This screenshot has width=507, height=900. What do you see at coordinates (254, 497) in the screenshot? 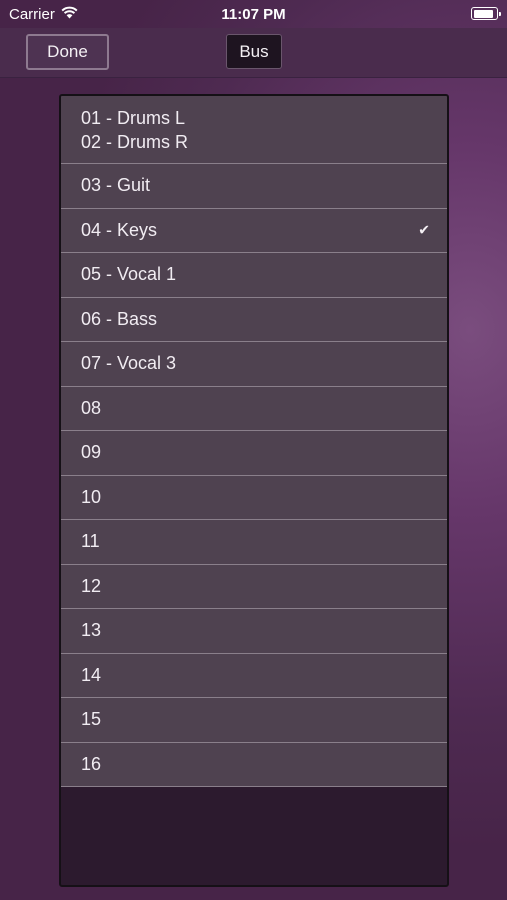
I see `list-item: 10` at bounding box center [254, 497].